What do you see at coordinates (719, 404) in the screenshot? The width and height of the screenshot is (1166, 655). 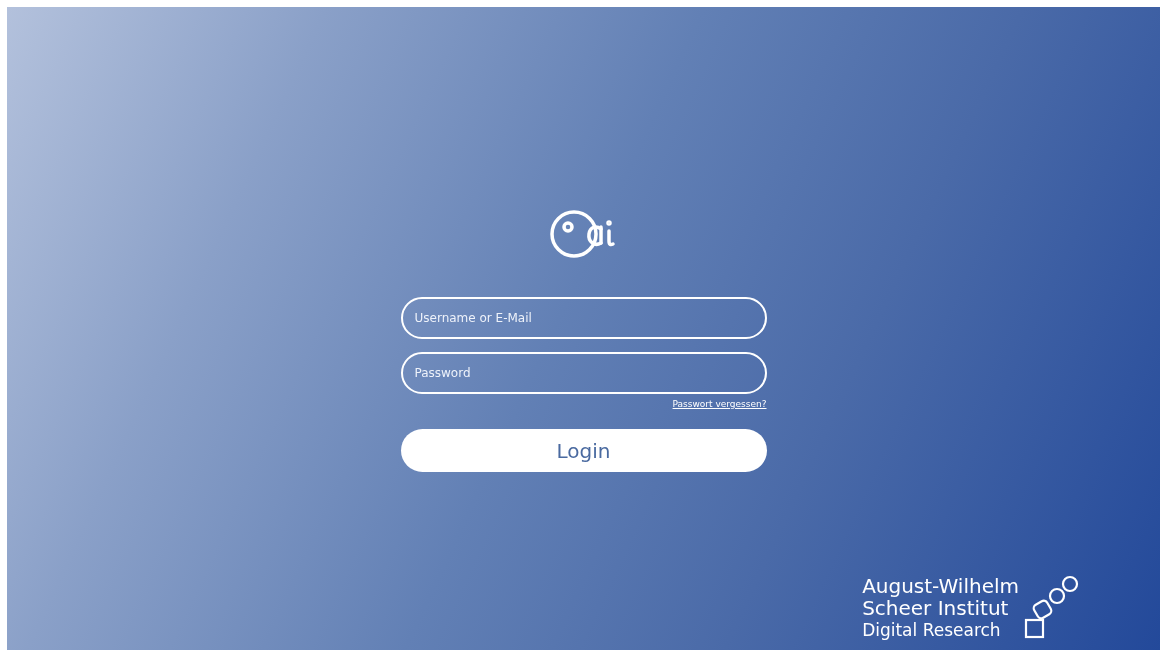 I see `forgot-password-link: Passwort vergessen?` at bounding box center [719, 404].